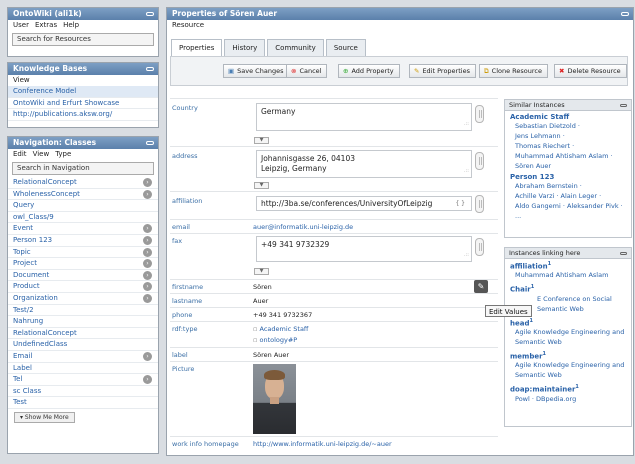  I want to click on class-item: Organization ›, so click(83, 299).